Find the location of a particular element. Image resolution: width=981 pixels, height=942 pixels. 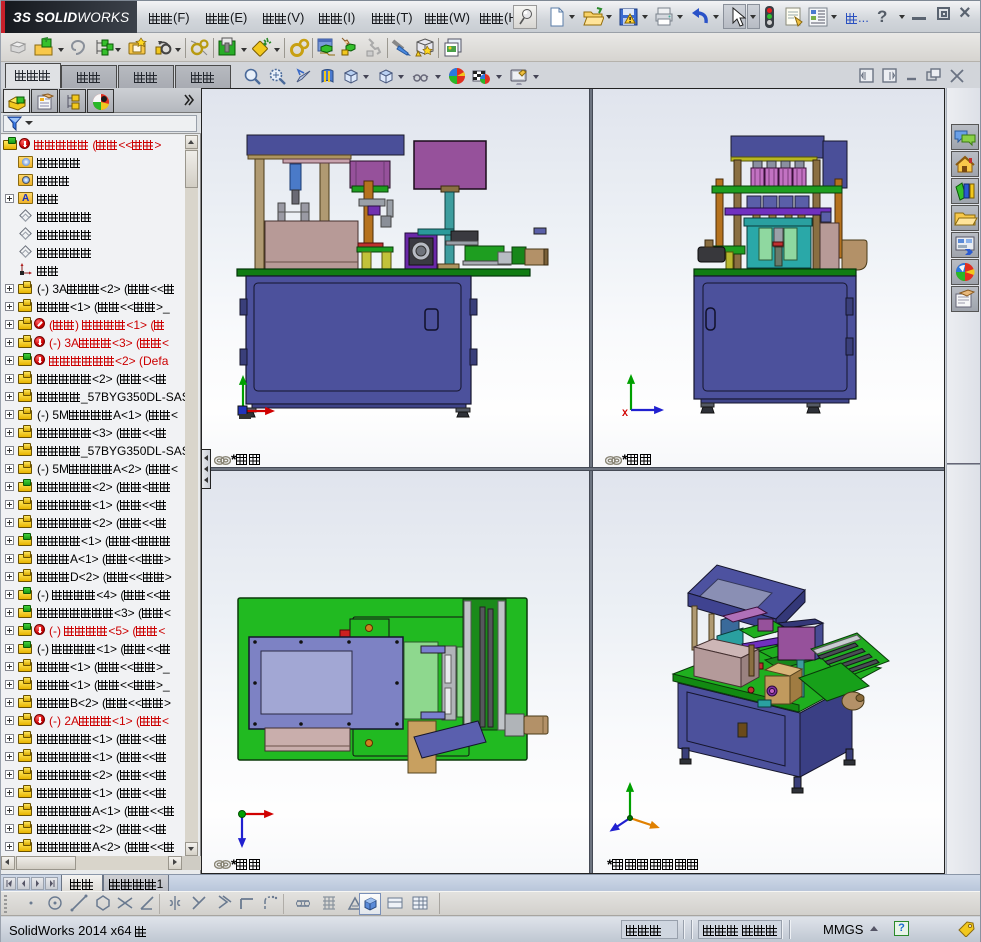

svg-text: X is located at coordinates (625, 414).